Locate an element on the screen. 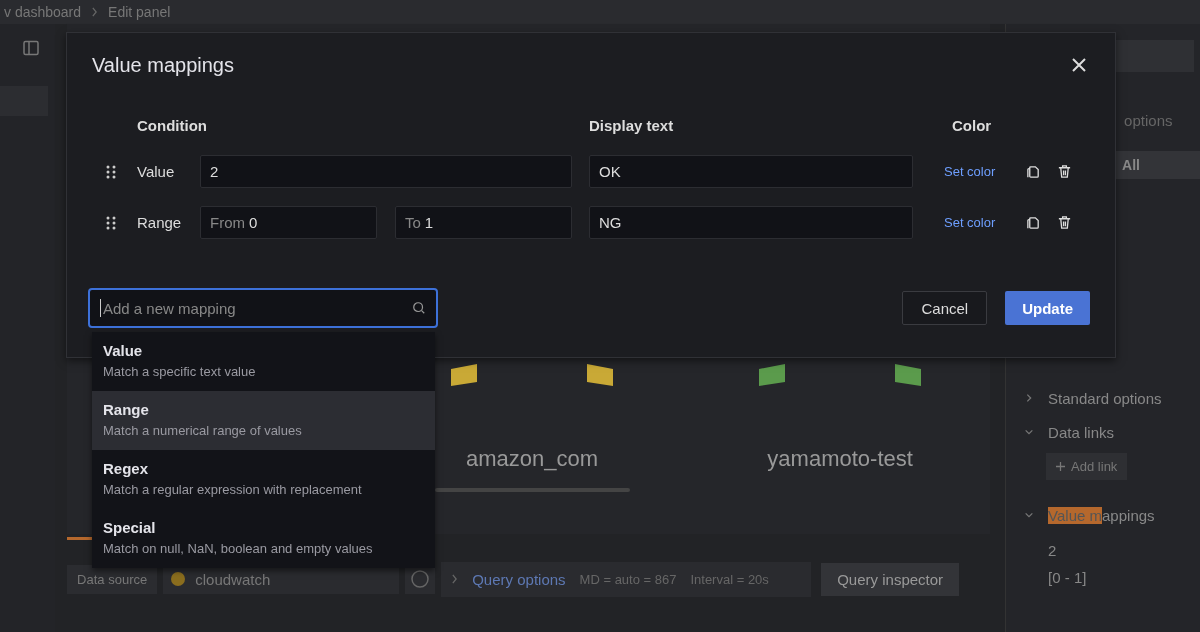 This screenshot has height=632, width=1200. condition-type: Value is located at coordinates (156, 171).